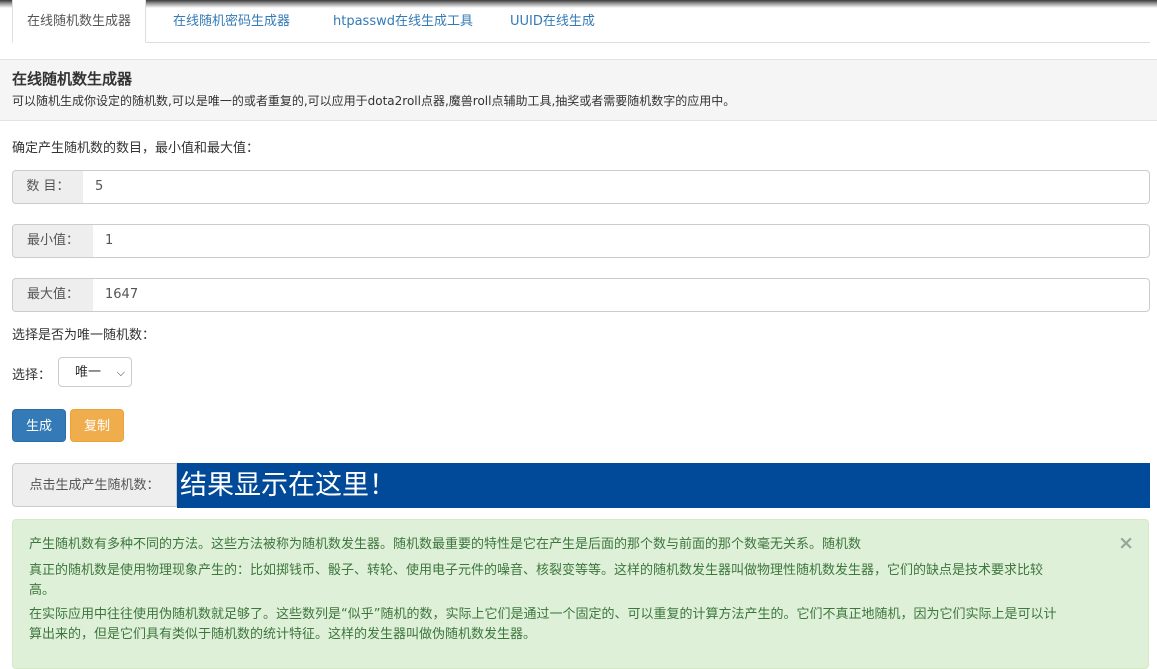 This screenshot has width=1157, height=669. What do you see at coordinates (283, 634) in the screenshot?
I see `info-paragraph: 算出来的，但是它们具有类似于随机数的统计特征。这样的发生器叫做伪随机数发生器。` at bounding box center [283, 634].